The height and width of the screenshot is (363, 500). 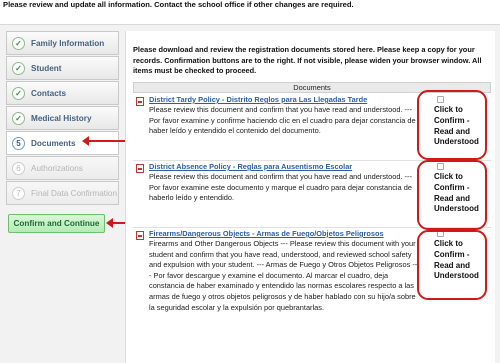 I want to click on step-label: Final Data Confirmation, so click(x=74, y=193).